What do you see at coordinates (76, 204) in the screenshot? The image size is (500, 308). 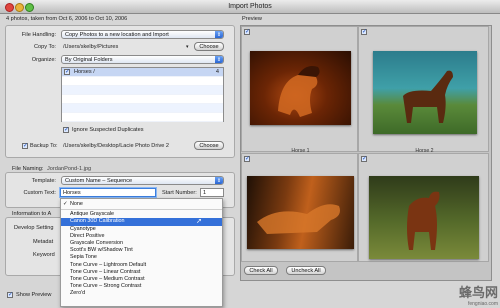 I see `menu-item-label: None` at bounding box center [76, 204].